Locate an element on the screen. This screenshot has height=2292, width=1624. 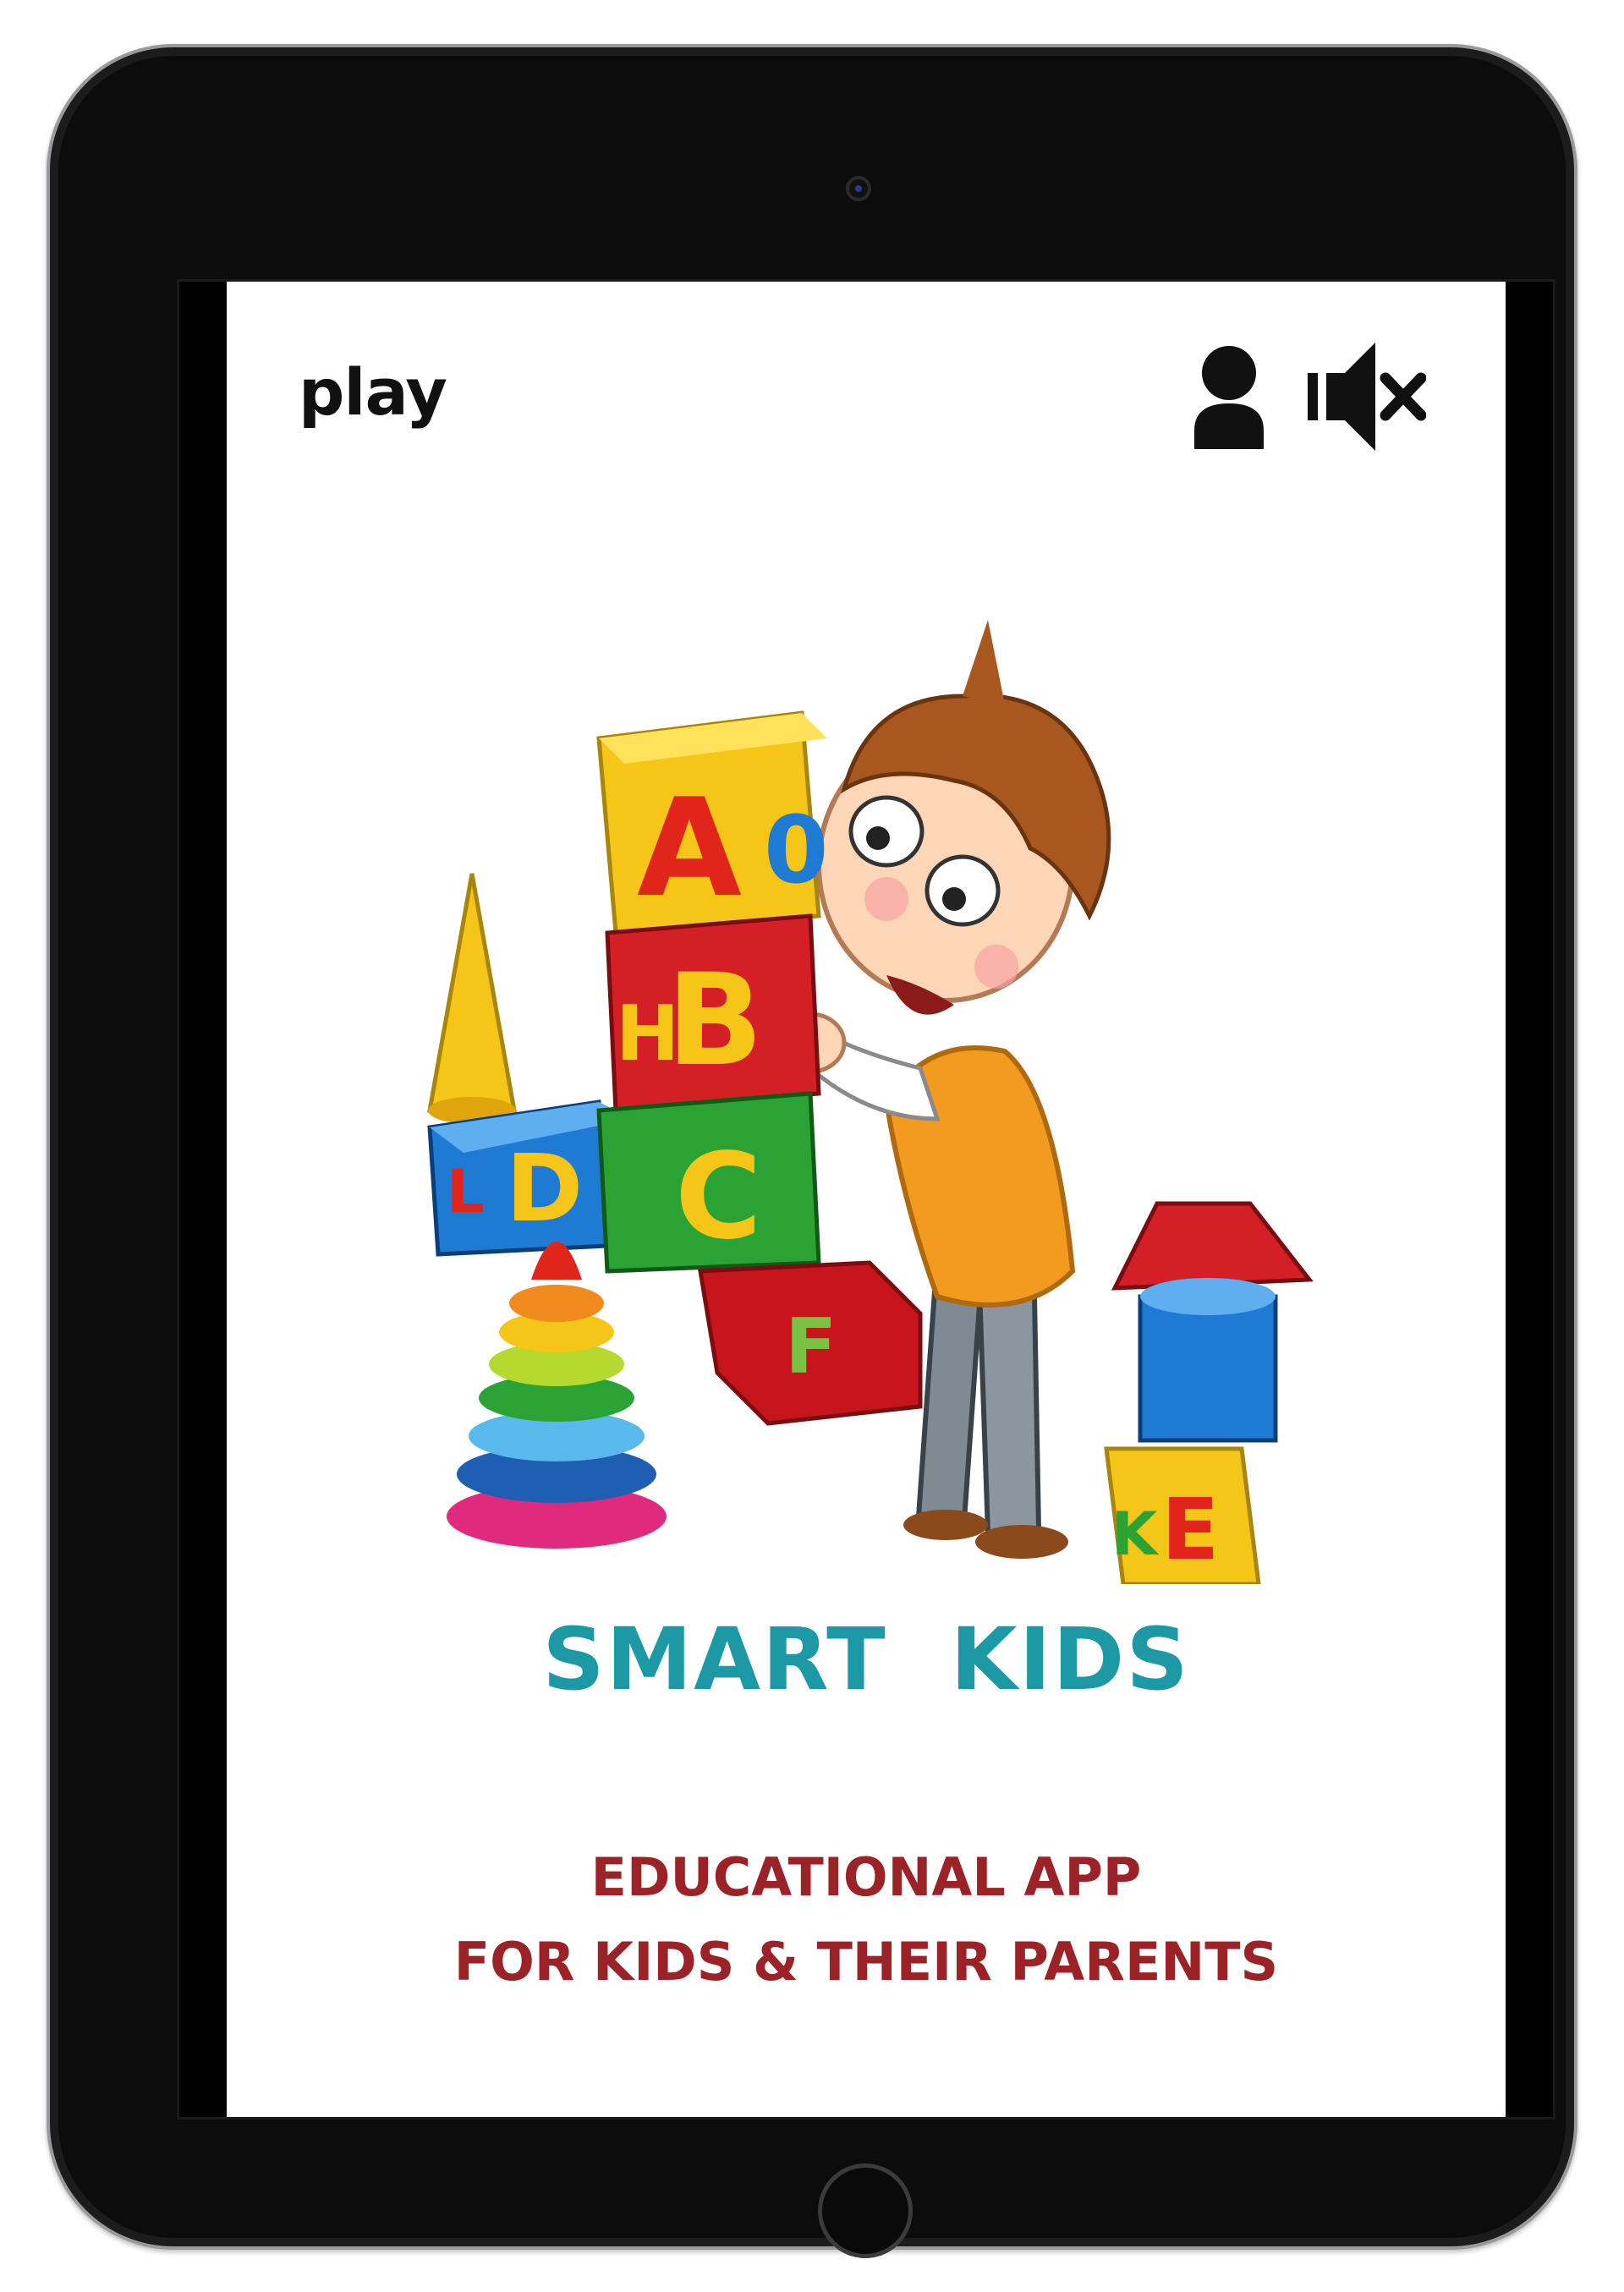
blue-cylinder is located at coordinates (1208, 1360).